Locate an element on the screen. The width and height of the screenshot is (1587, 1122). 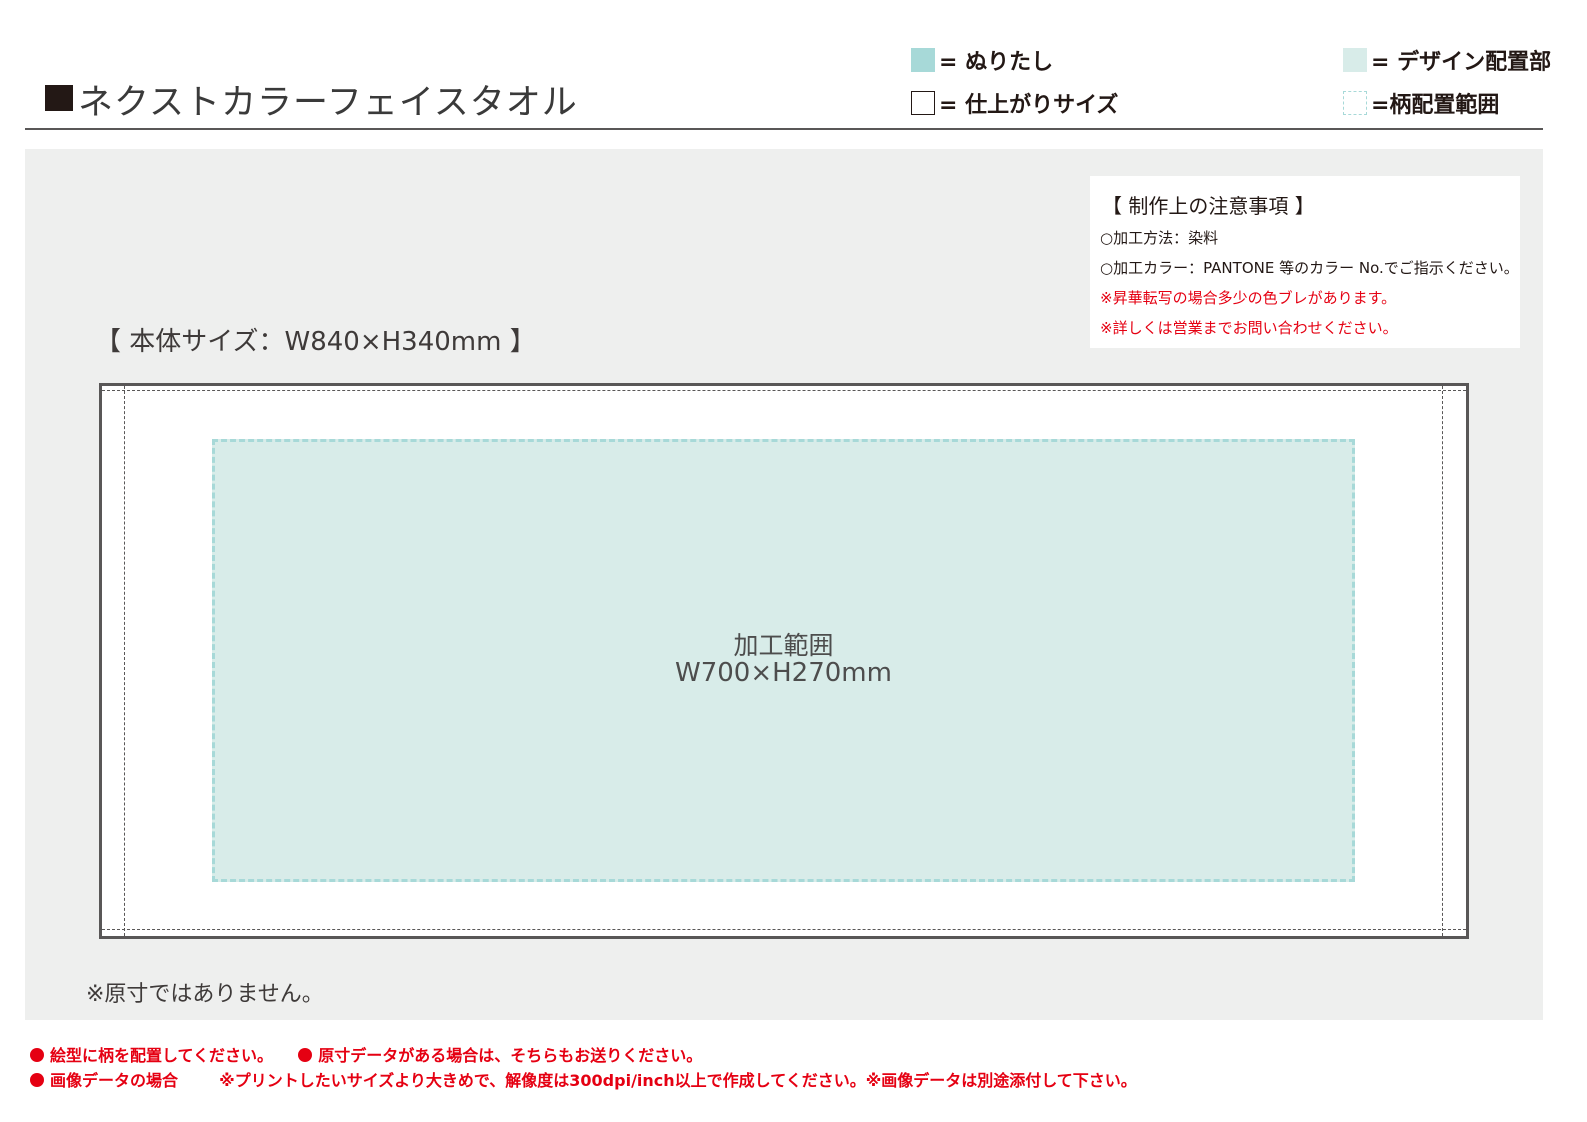
footer-image-data: 画像データの場合 is located at coordinates (114, 1080).